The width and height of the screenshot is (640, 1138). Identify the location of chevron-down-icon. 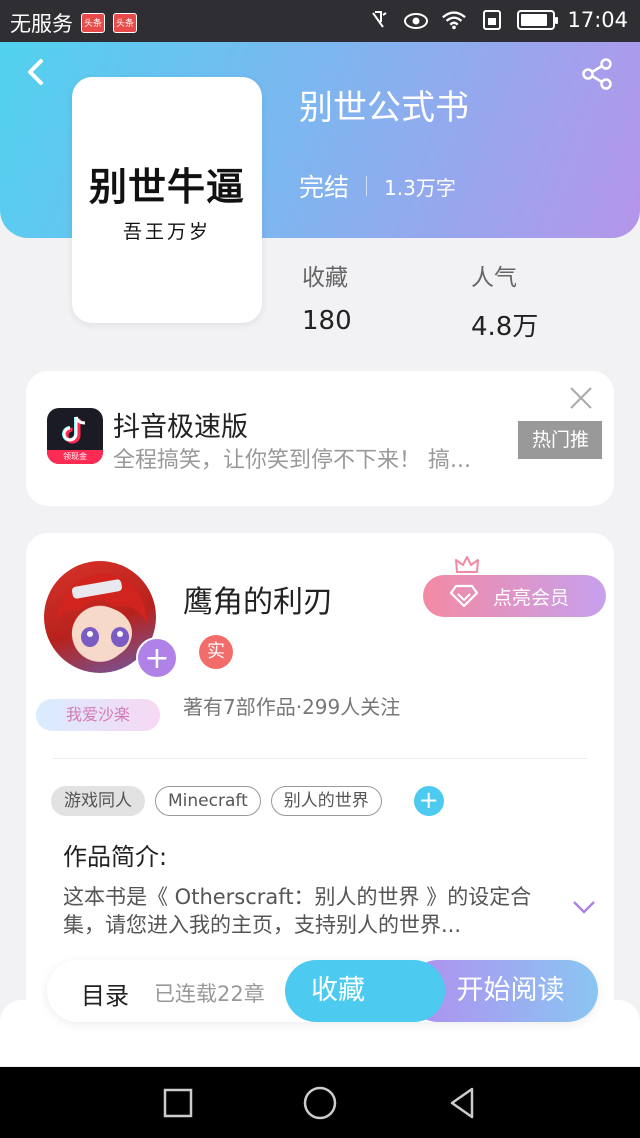
(584, 907).